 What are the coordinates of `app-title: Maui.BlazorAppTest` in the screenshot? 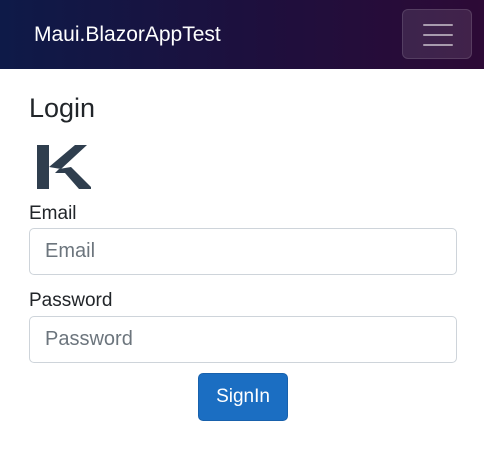 It's located at (127, 34).